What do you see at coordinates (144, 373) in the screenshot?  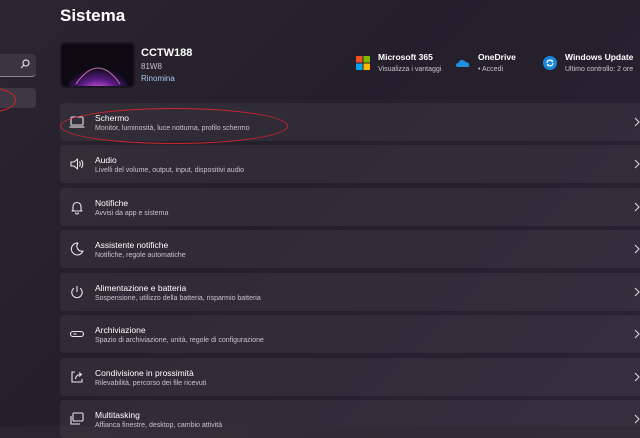 I see `settings-item-title: Condivisione in prossimità` at bounding box center [144, 373].